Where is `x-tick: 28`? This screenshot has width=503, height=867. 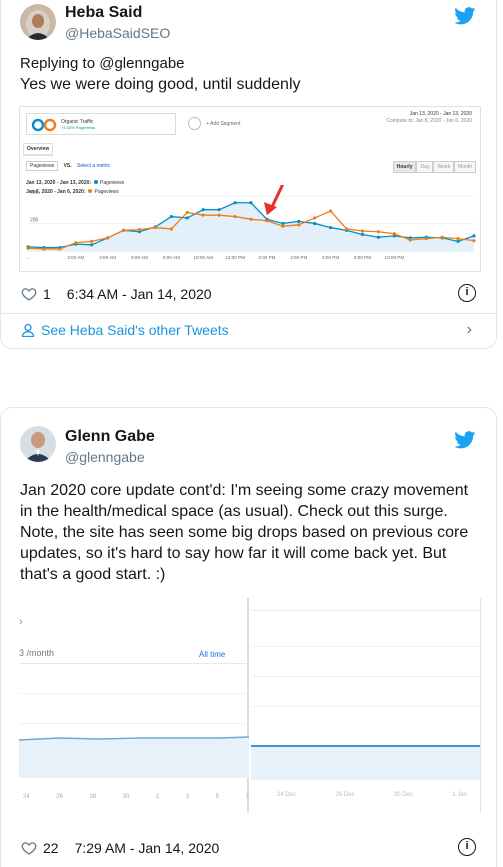 x-tick: 28 is located at coordinates (93, 797).